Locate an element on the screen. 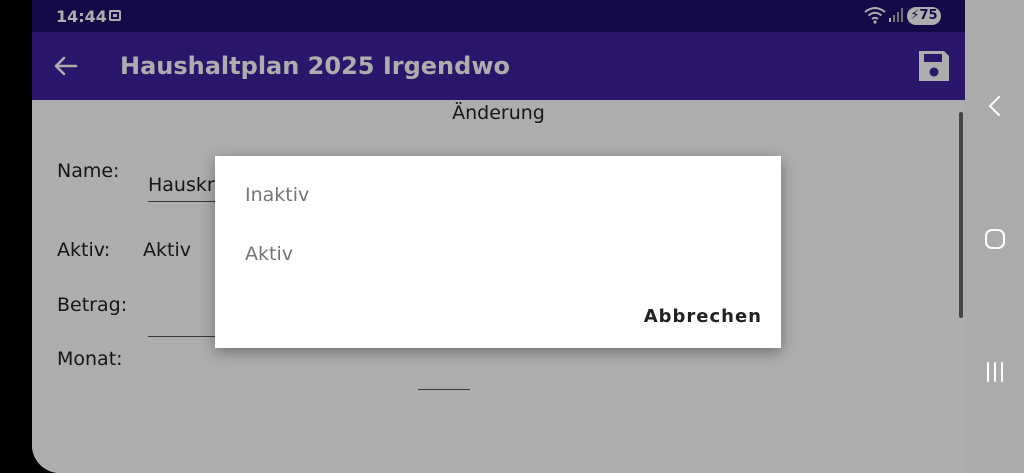 The image size is (1024, 473). nav-home-icon is located at coordinates (995, 239).